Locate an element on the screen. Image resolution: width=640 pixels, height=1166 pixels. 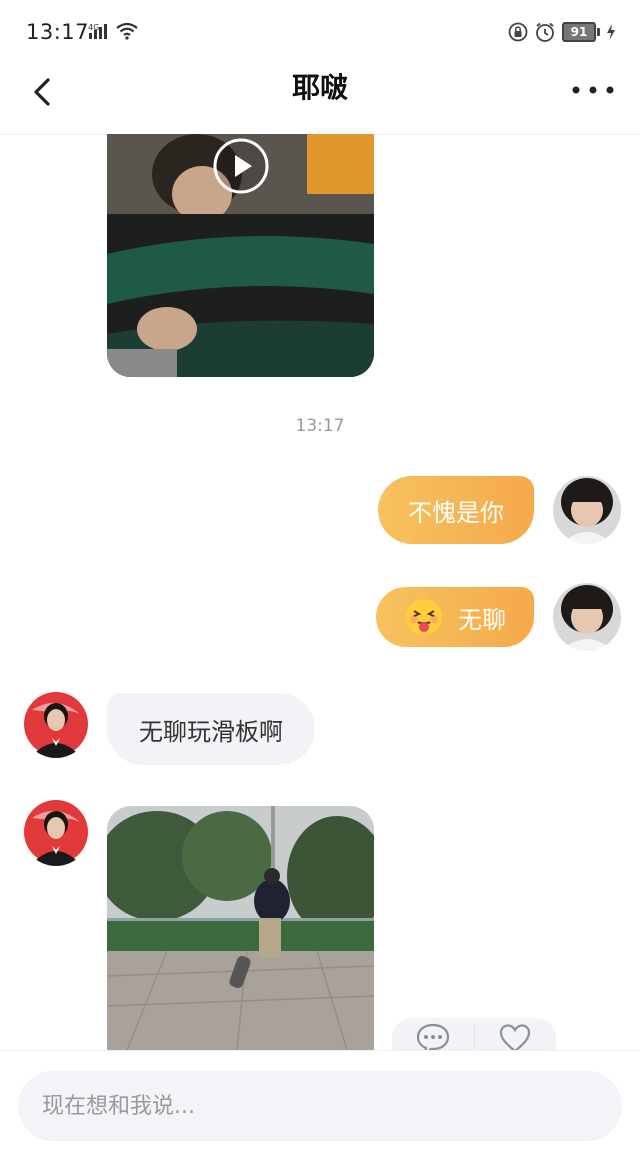
battery-icon: 91 is located at coordinates (581, 32).